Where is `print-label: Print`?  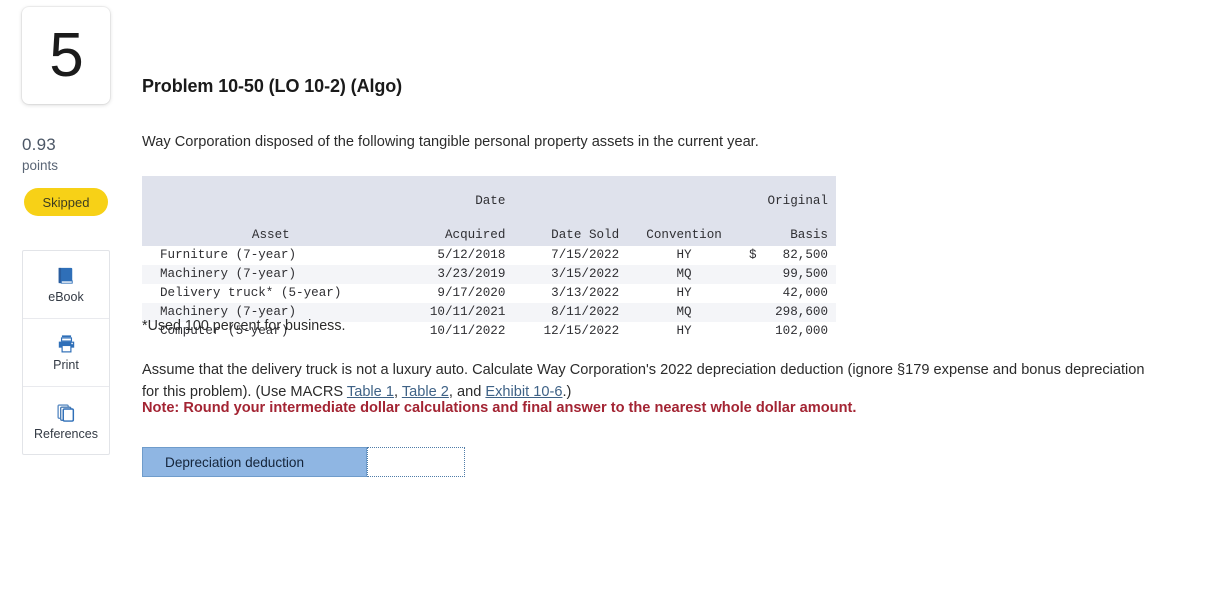
print-label: Print is located at coordinates (66, 365).